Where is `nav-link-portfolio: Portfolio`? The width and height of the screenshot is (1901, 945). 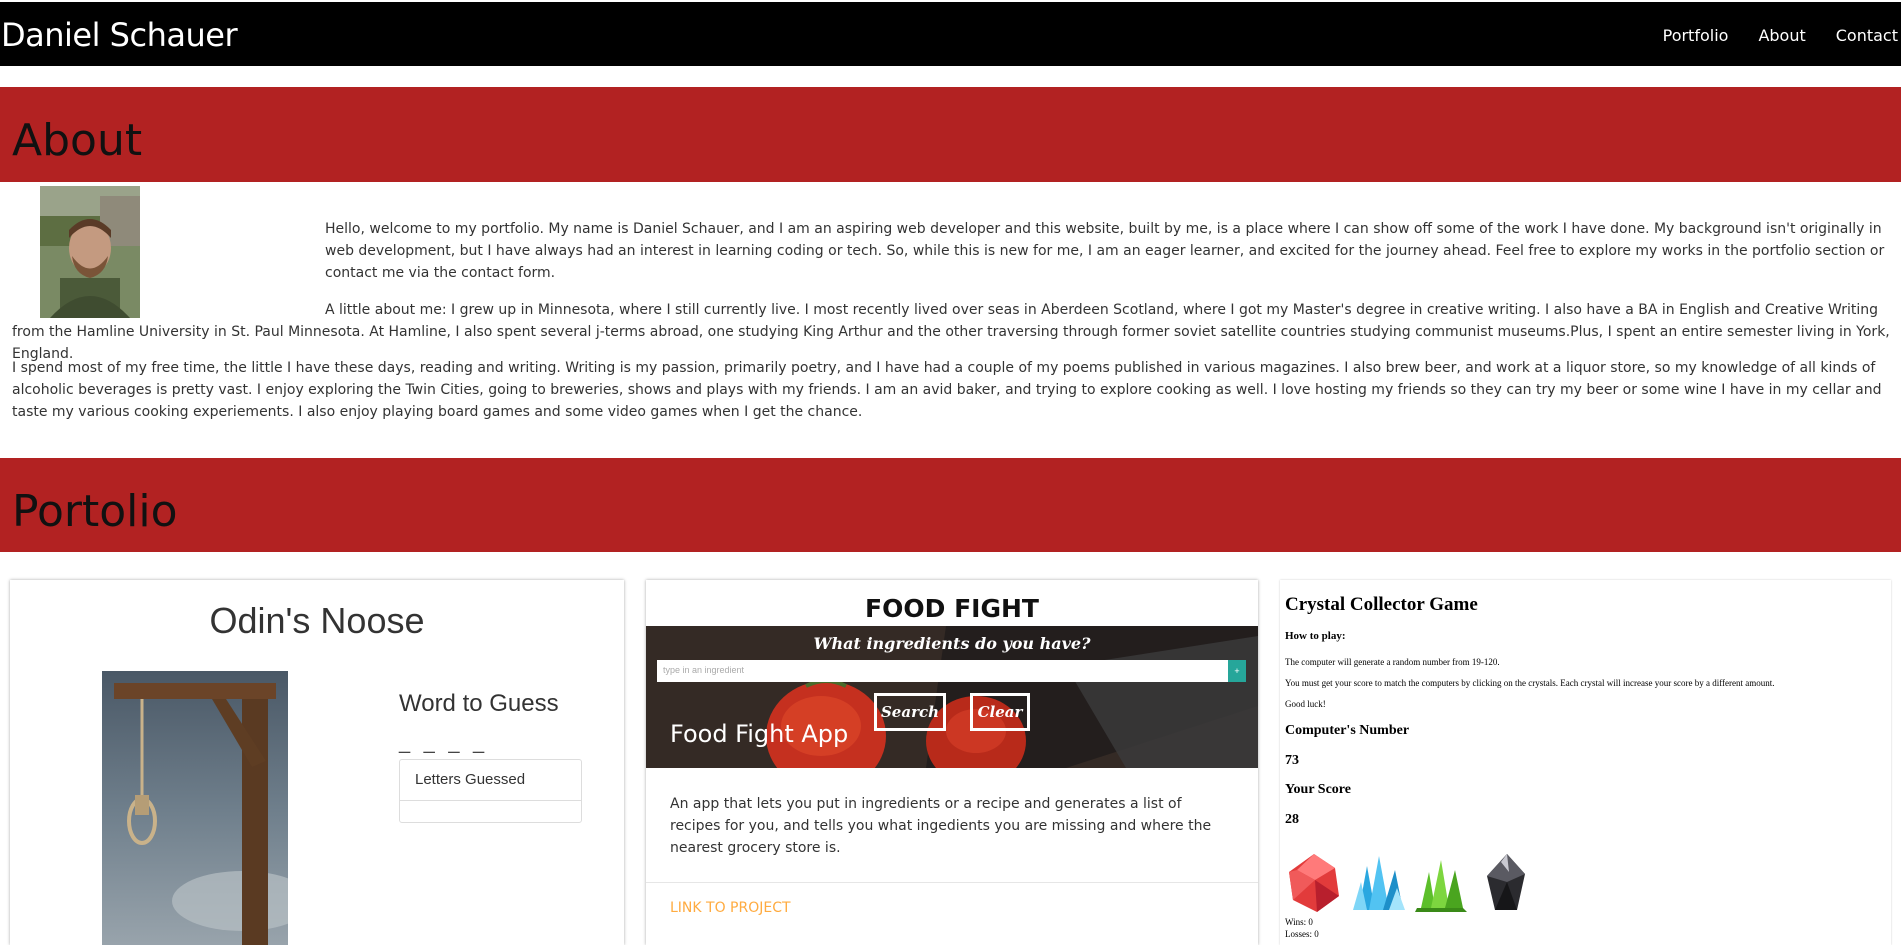 nav-link-portfolio: Portfolio is located at coordinates (1696, 35).